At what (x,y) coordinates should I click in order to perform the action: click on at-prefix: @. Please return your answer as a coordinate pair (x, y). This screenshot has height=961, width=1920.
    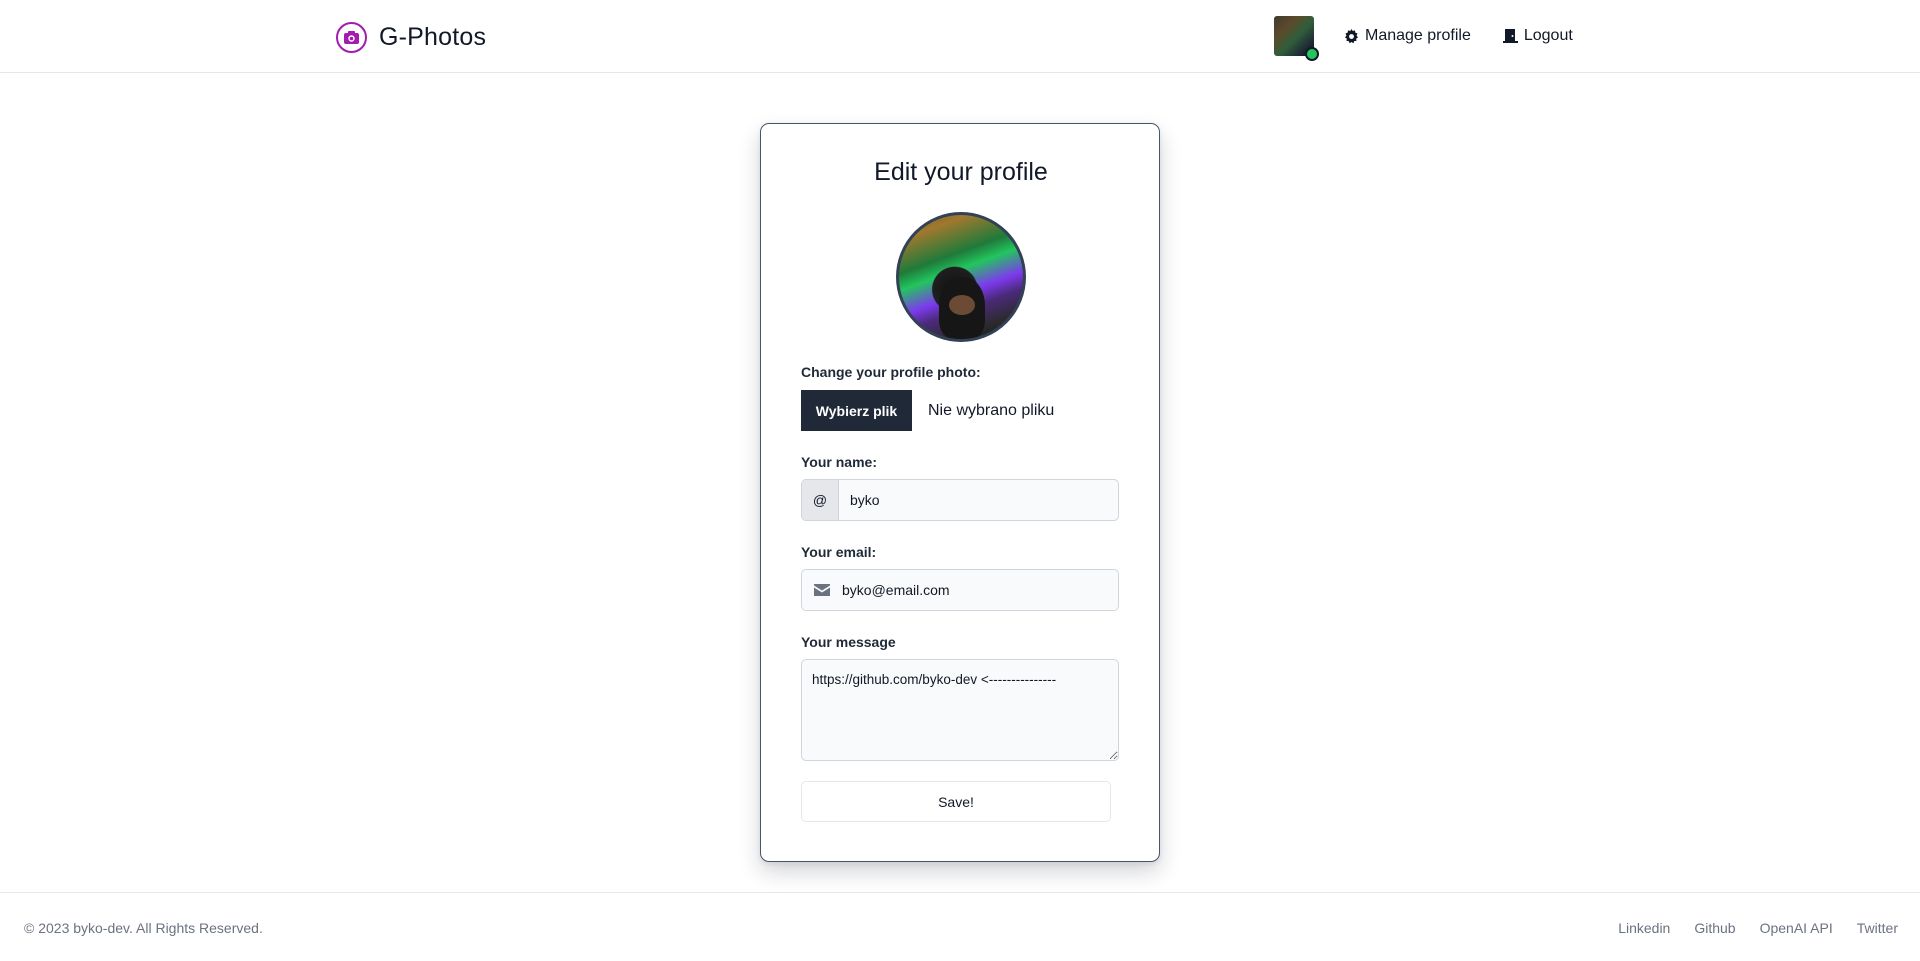
    Looking at the image, I should click on (820, 500).